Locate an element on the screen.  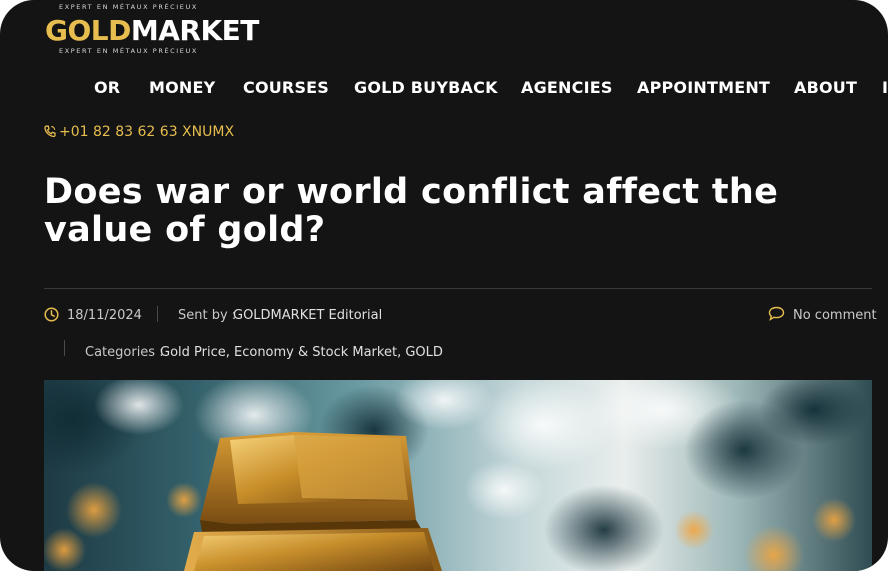
nav-item-money: MONEY is located at coordinates (182, 87).